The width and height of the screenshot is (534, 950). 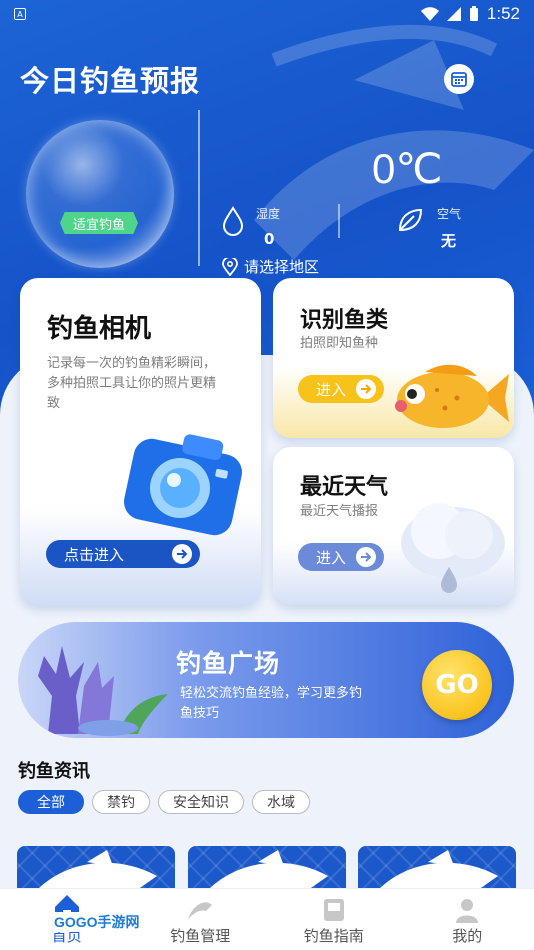 What do you see at coordinates (407, 168) in the screenshot?
I see `temperature-value: 0℃` at bounding box center [407, 168].